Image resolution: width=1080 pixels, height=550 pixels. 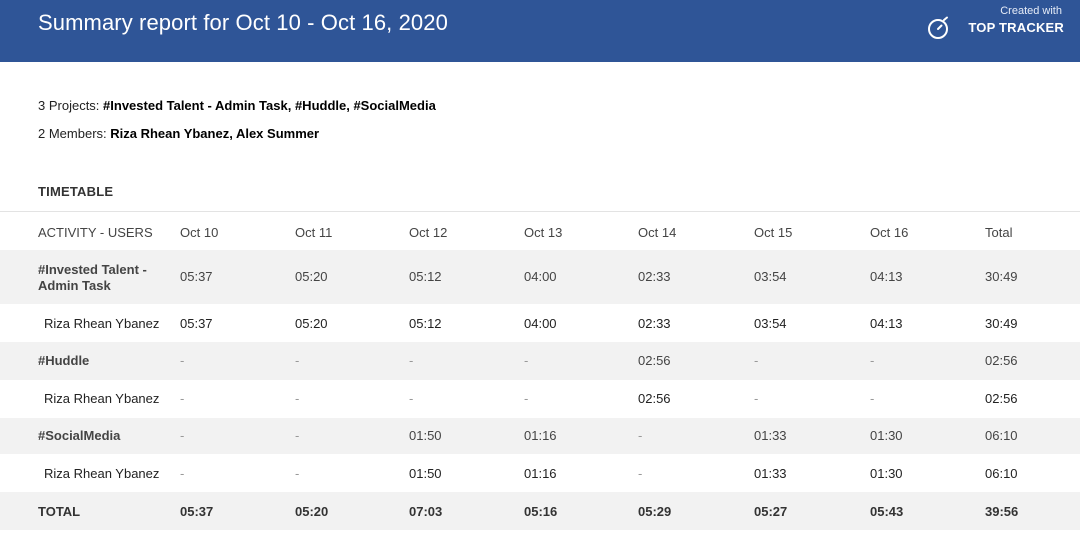 I want to click on column-header-oct12: Oct 12, so click(x=428, y=232).